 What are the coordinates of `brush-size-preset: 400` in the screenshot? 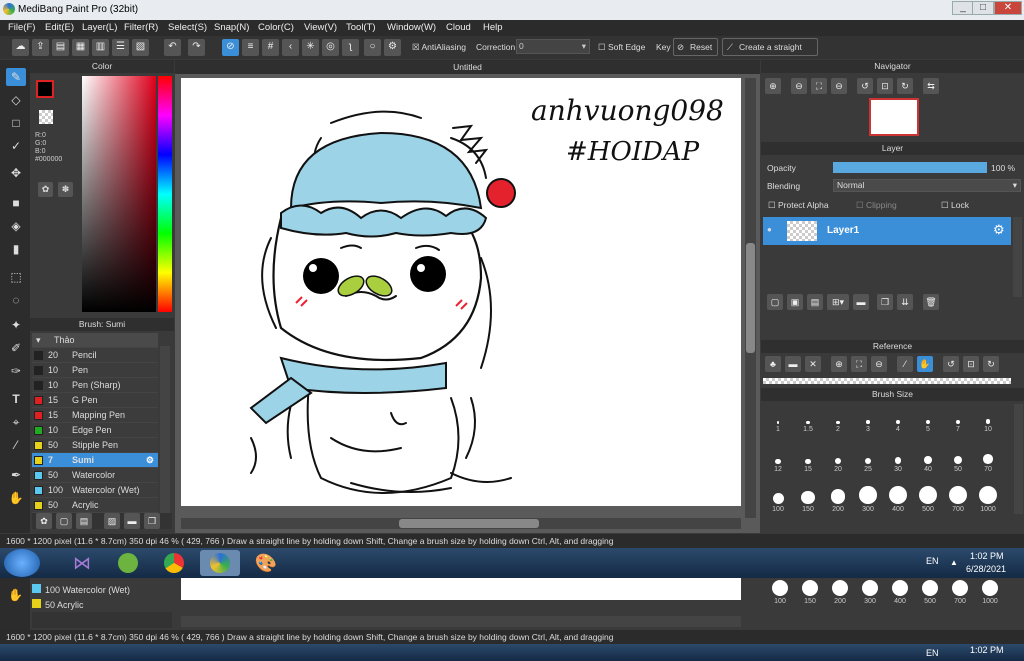 It's located at (898, 498).